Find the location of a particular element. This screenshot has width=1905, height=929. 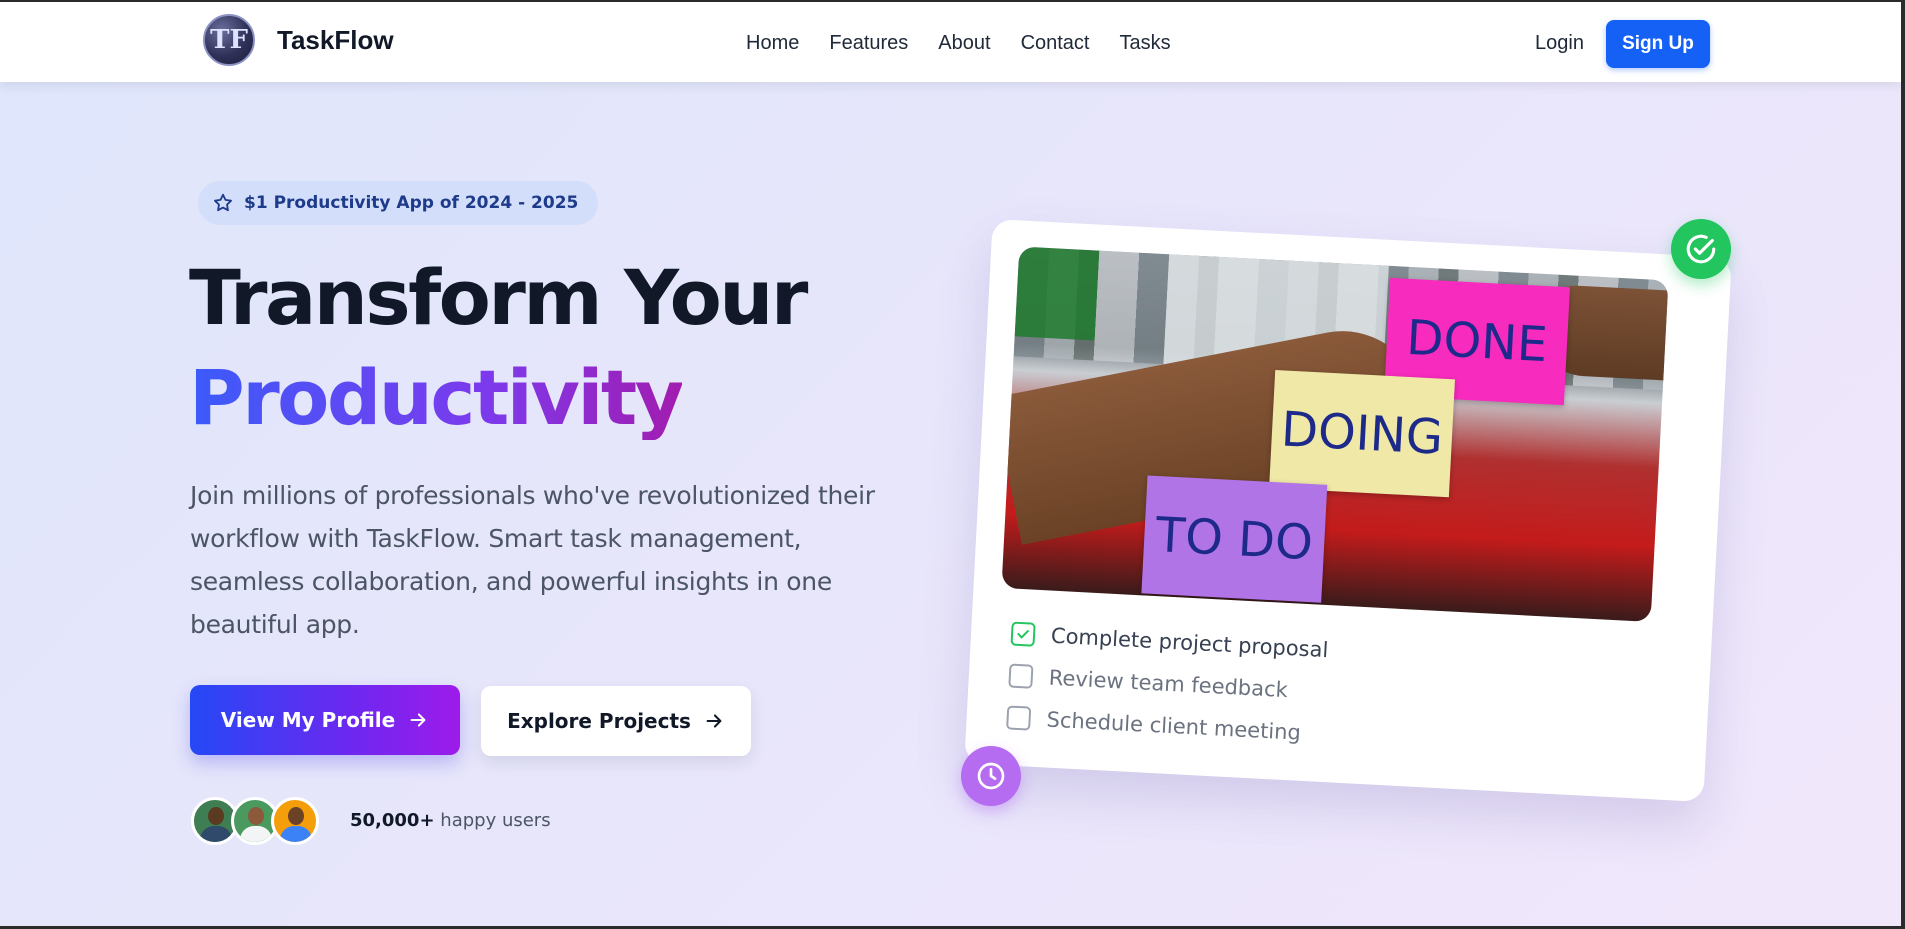

sticky-note-doing: DOING is located at coordinates (1362, 434).